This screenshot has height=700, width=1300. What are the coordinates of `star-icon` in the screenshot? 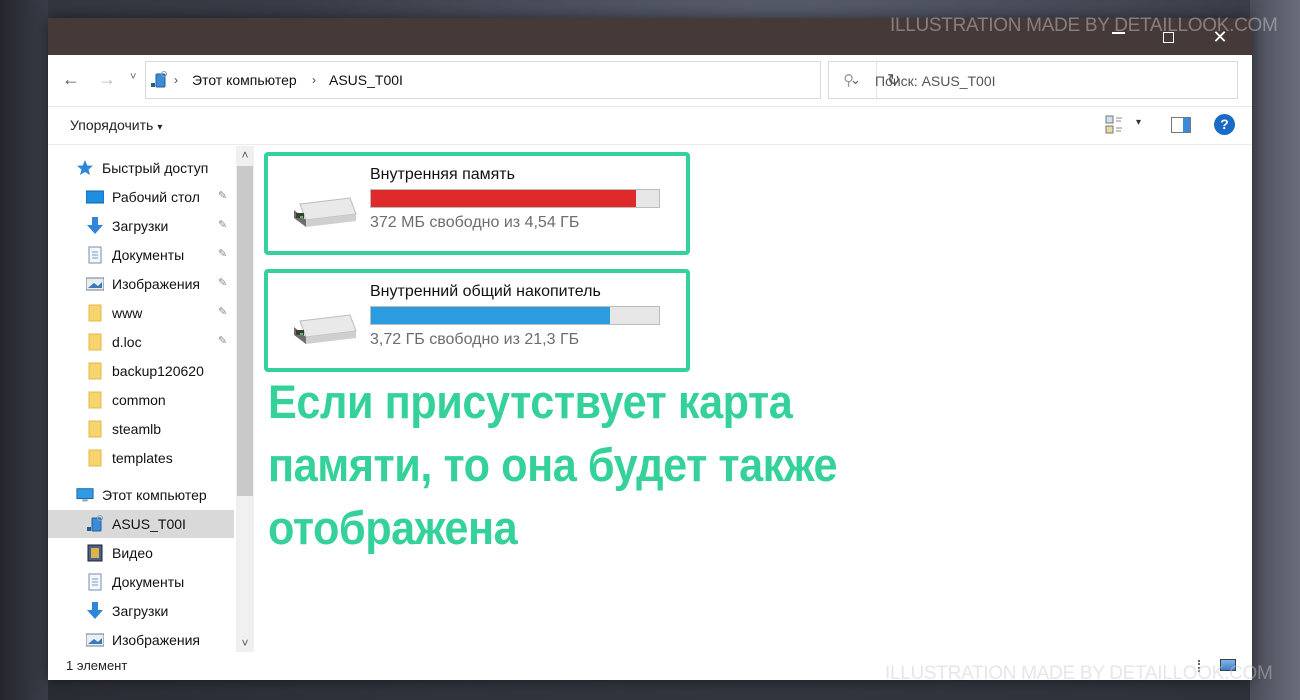 It's located at (85, 168).